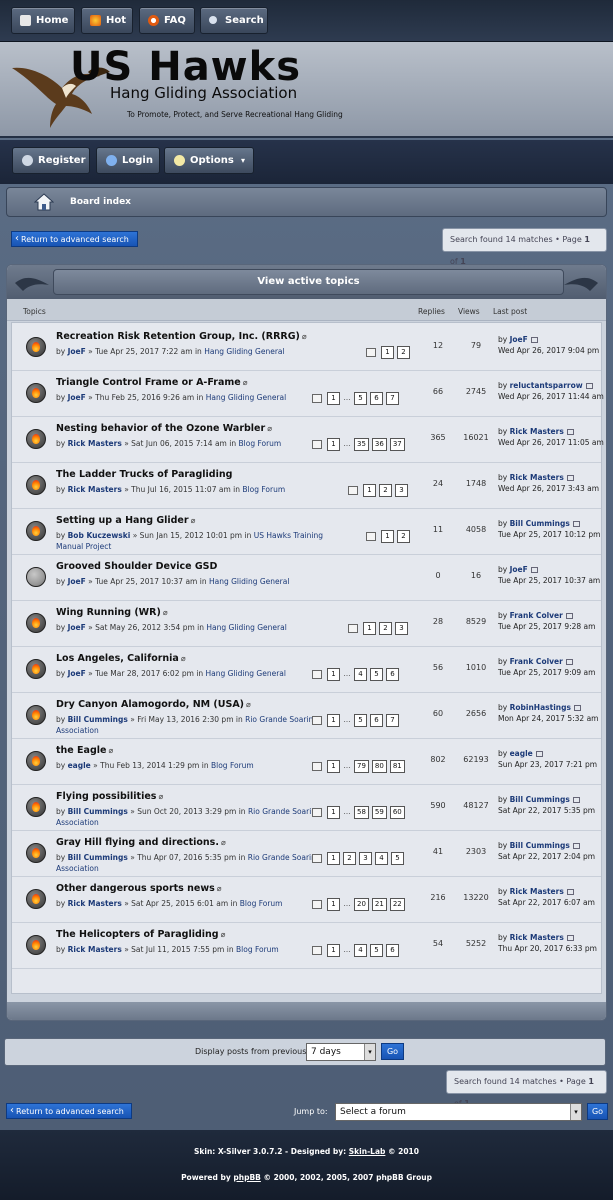  I want to click on topic-title-link: Wing Running (WR), so click(108, 612).